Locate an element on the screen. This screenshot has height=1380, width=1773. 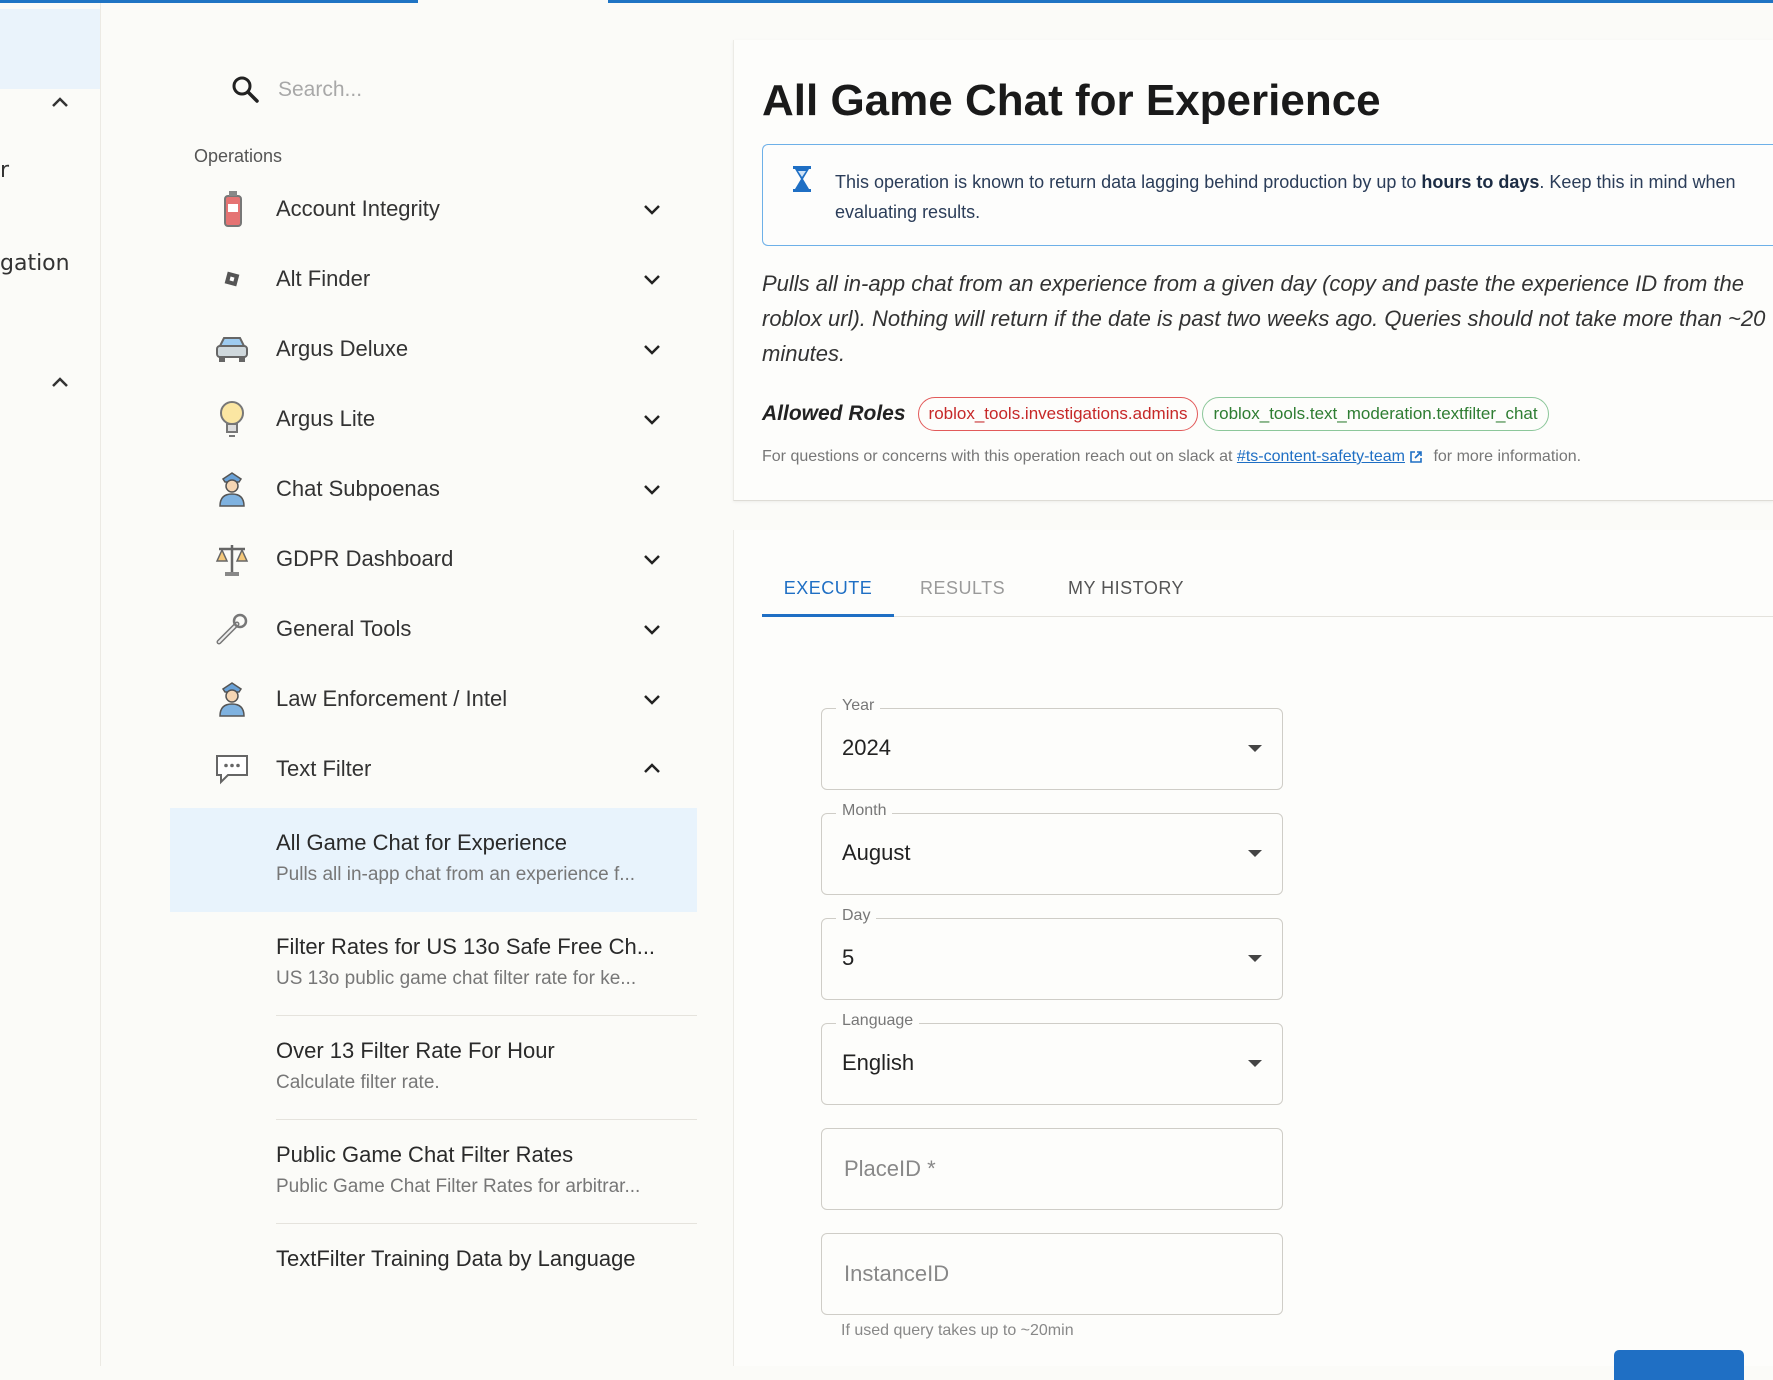
left-nav-item-label: r is located at coordinates (4, 170).